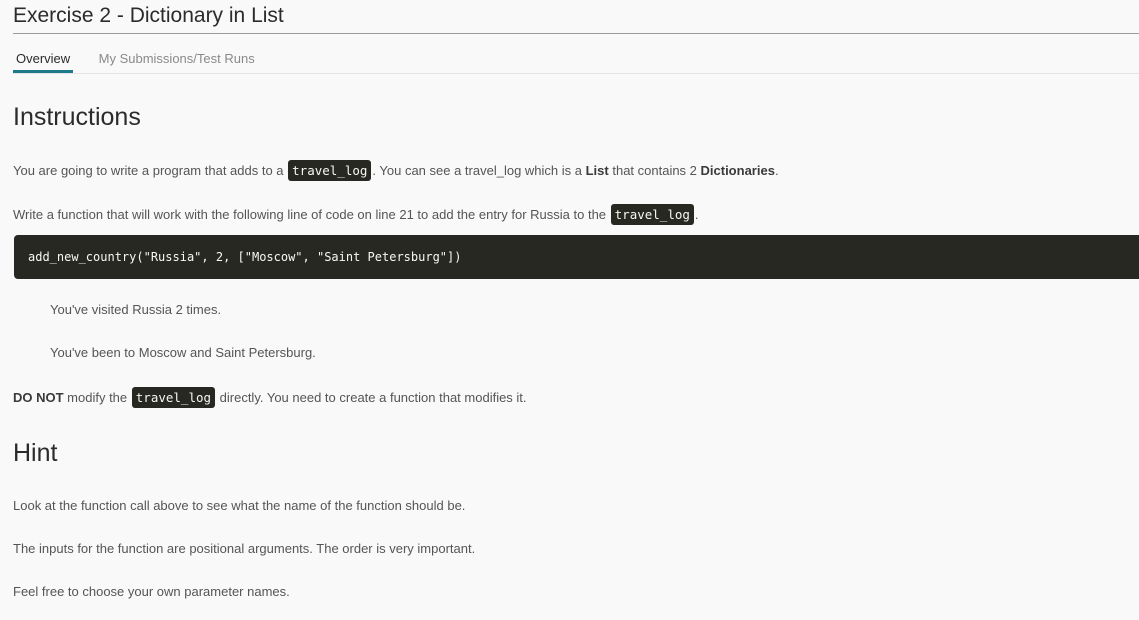 The height and width of the screenshot is (620, 1139). I want to click on tab-overview: Overview, so click(43, 60).